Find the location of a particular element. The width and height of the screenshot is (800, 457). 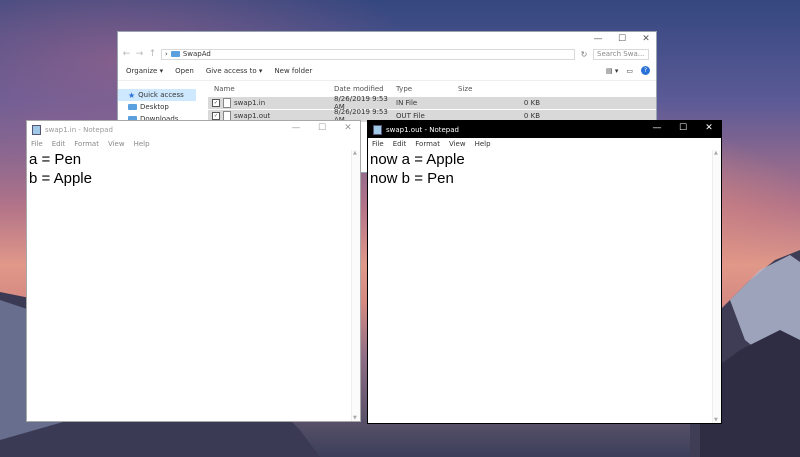

column-type: Type is located at coordinates (427, 89).